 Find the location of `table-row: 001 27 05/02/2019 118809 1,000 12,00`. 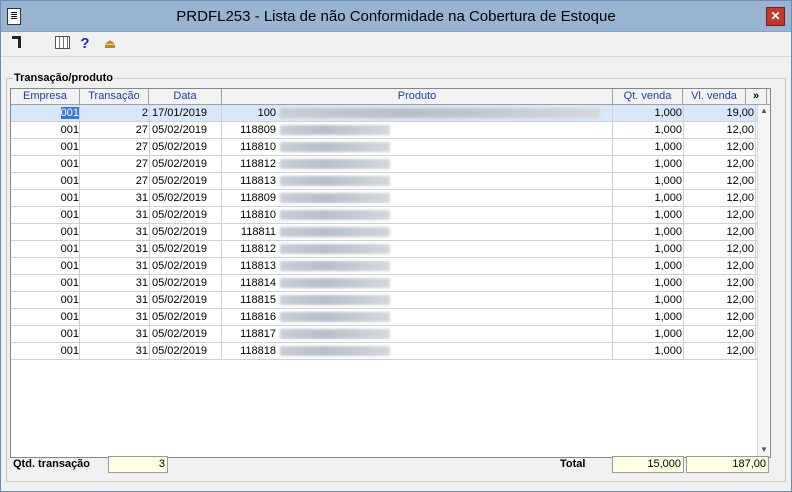

table-row: 001 27 05/02/2019 118809 1,000 12,00 is located at coordinates (384, 130).